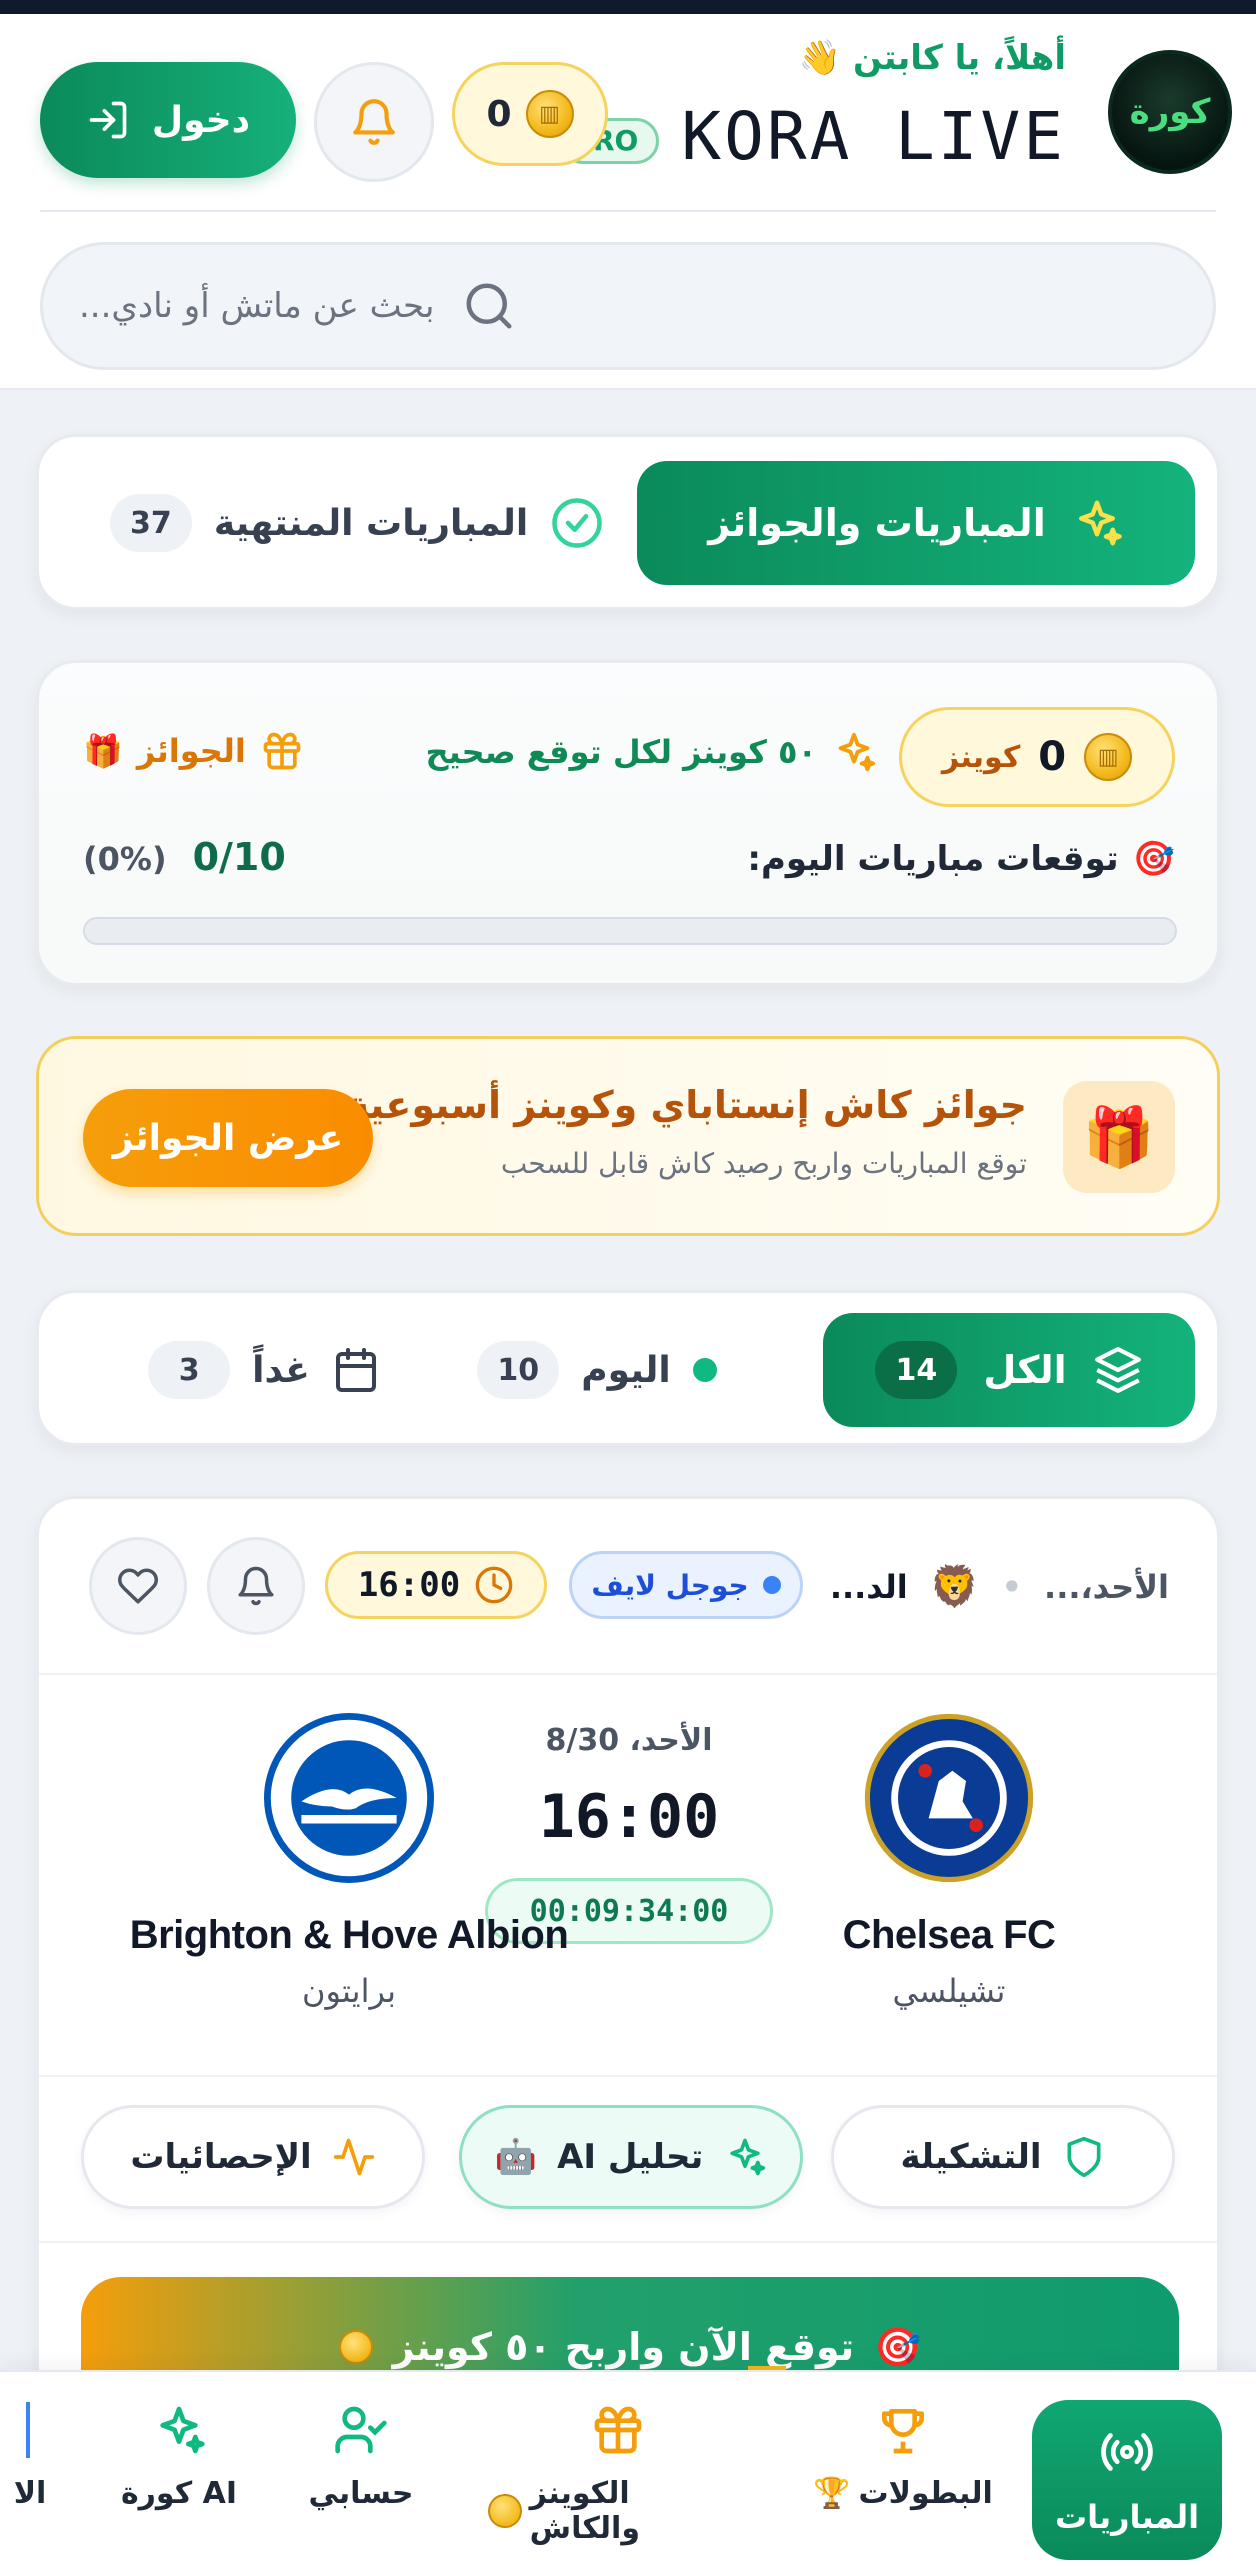 This screenshot has width=1256, height=2566. What do you see at coordinates (949, 1935) in the screenshot?
I see `home-team-name: Chelsea FC` at bounding box center [949, 1935].